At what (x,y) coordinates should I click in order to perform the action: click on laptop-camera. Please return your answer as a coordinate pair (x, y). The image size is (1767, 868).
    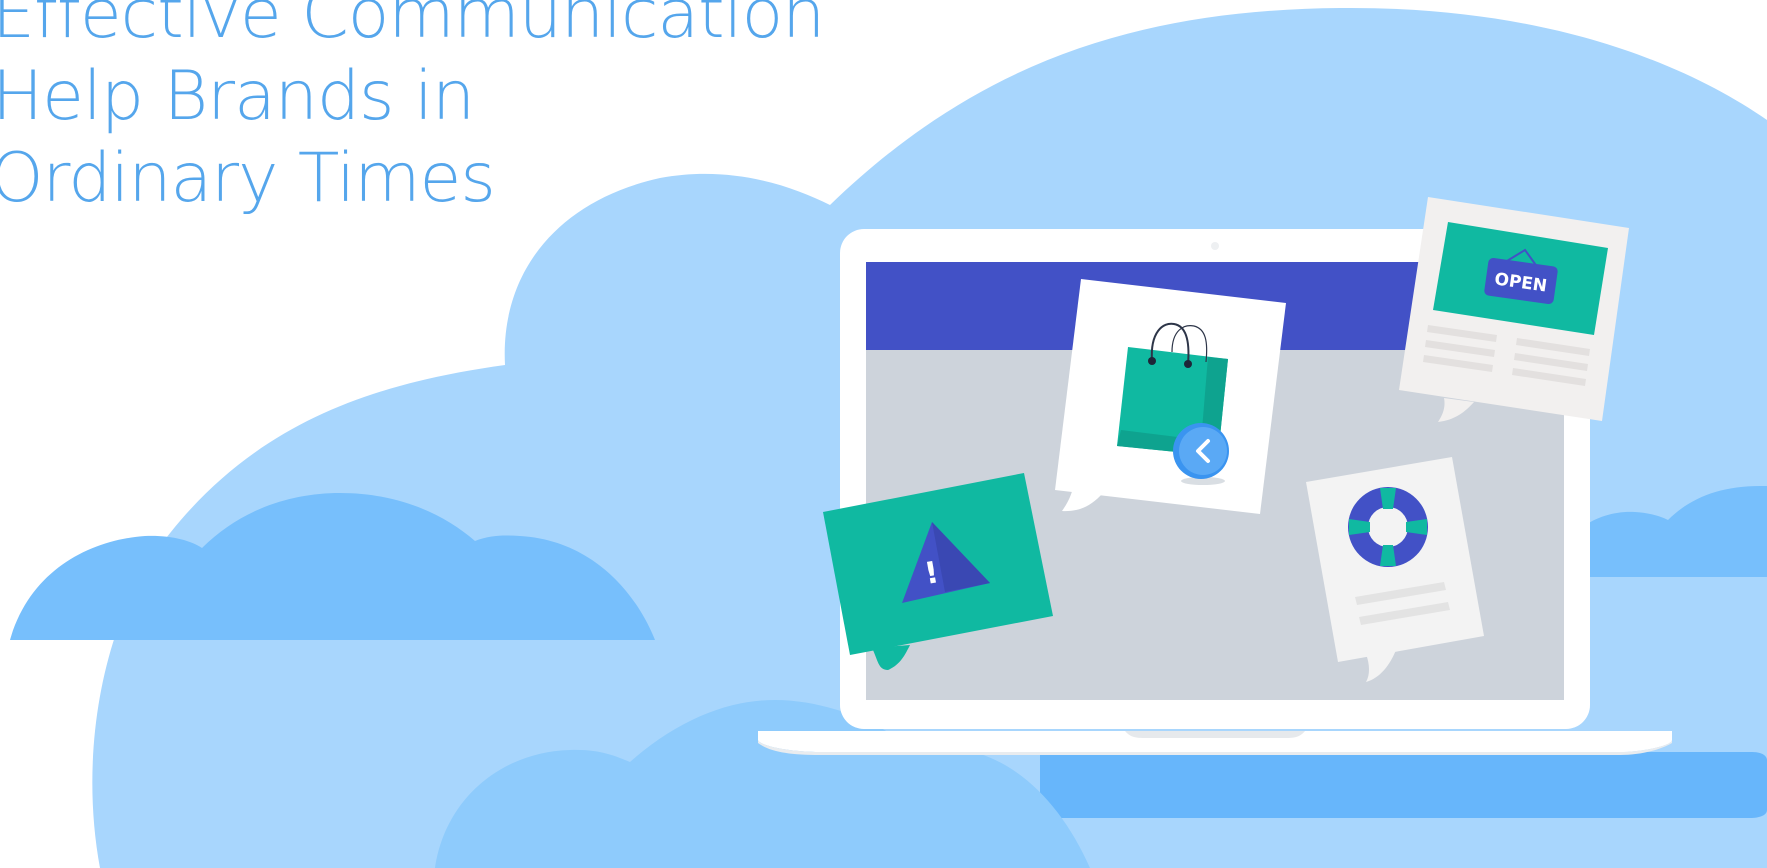
    Looking at the image, I should click on (1215, 246).